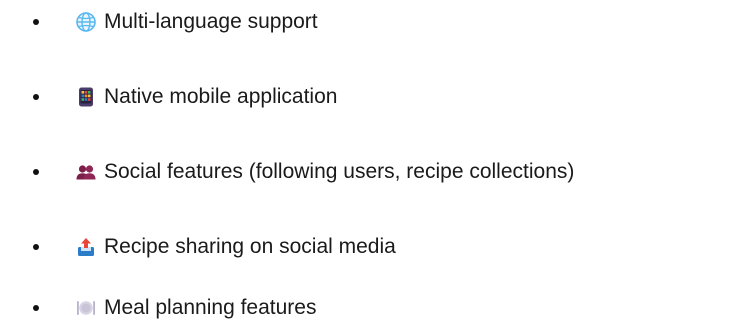 Image resolution: width=748 pixels, height=328 pixels. What do you see at coordinates (86, 172) in the screenshot?
I see `people-icon` at bounding box center [86, 172].